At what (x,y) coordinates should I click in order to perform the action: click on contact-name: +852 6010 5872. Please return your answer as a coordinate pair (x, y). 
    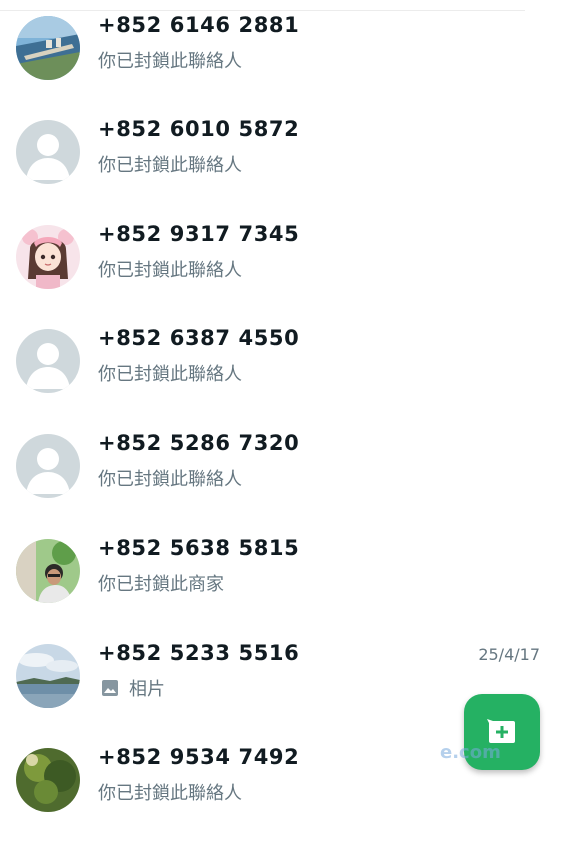
    Looking at the image, I should click on (199, 129).